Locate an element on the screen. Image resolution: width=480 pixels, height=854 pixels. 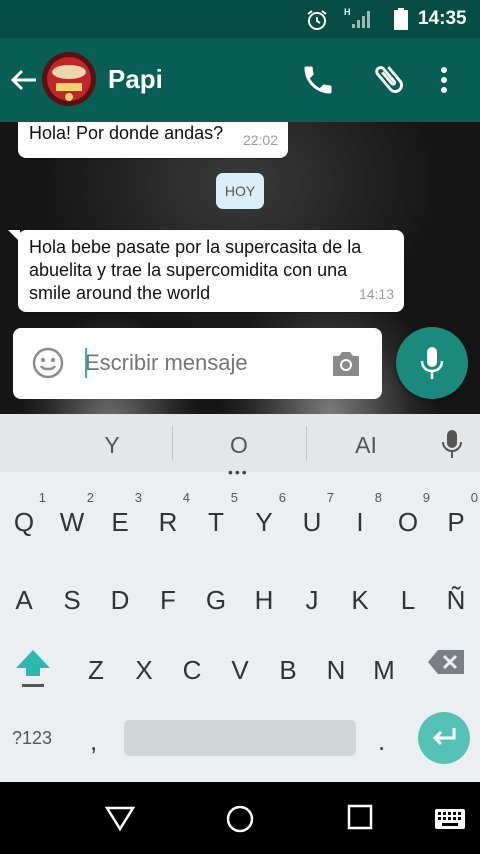
key-label: H is located at coordinates (264, 600).